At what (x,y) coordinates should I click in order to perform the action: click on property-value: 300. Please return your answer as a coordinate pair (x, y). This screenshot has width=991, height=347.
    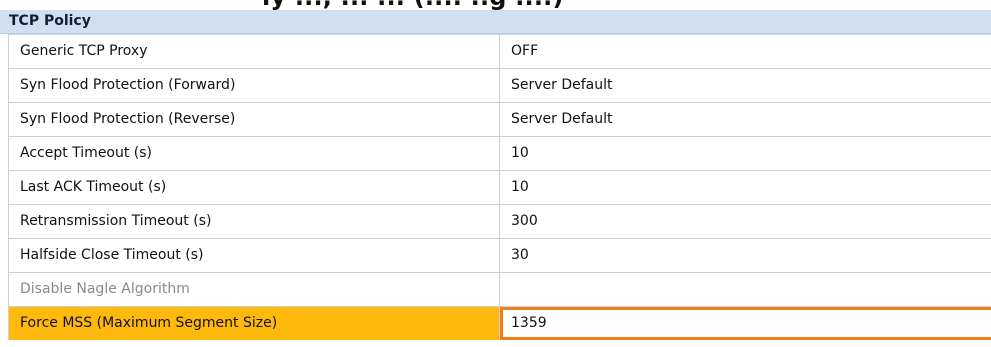
    Looking at the image, I should click on (745, 221).